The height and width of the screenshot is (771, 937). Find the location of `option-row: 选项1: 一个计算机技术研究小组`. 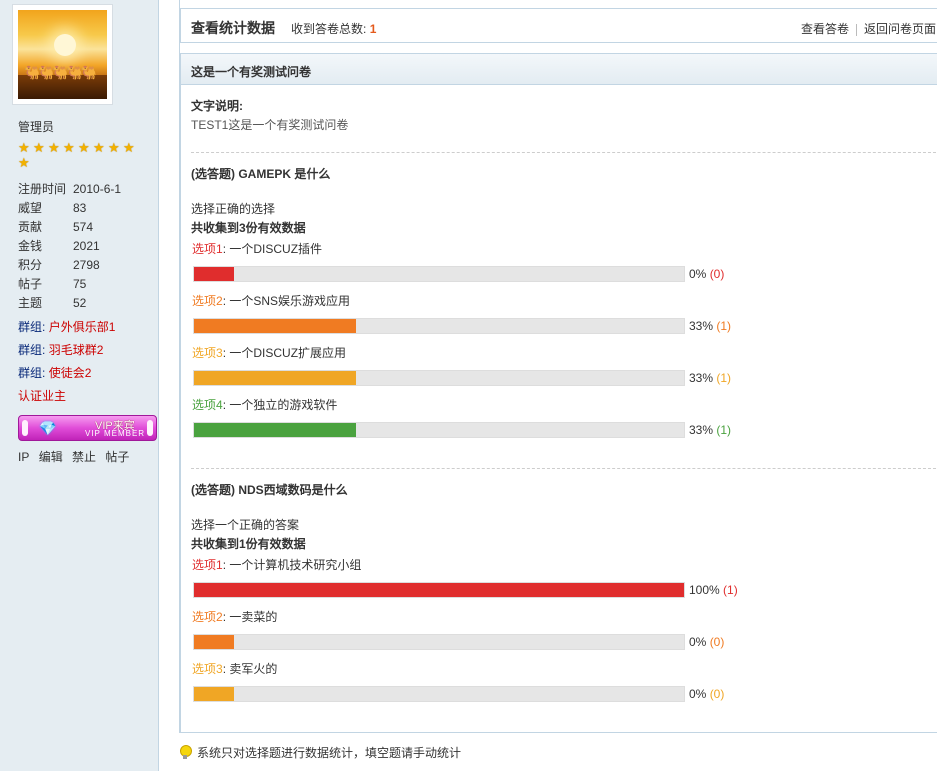

option-row: 选项1: 一个计算机技术研究小组 is located at coordinates (277, 565).